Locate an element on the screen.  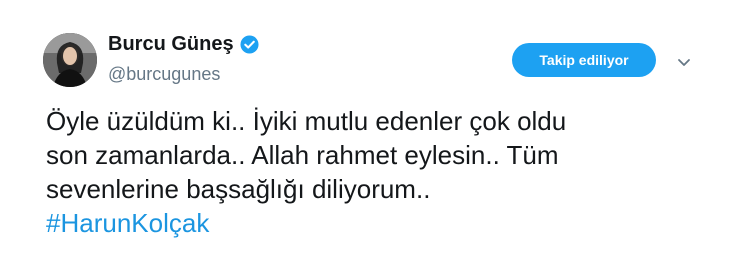
avatar is located at coordinates (70, 60).